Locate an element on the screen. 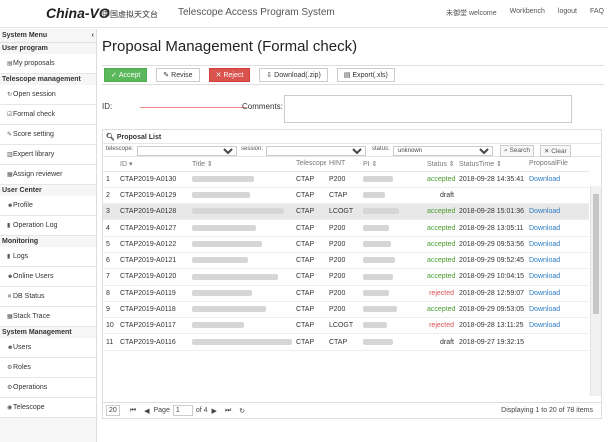 The width and height of the screenshot is (608, 442). row-status-time: 2018-09-29 09:53:56 is located at coordinates (491, 244).